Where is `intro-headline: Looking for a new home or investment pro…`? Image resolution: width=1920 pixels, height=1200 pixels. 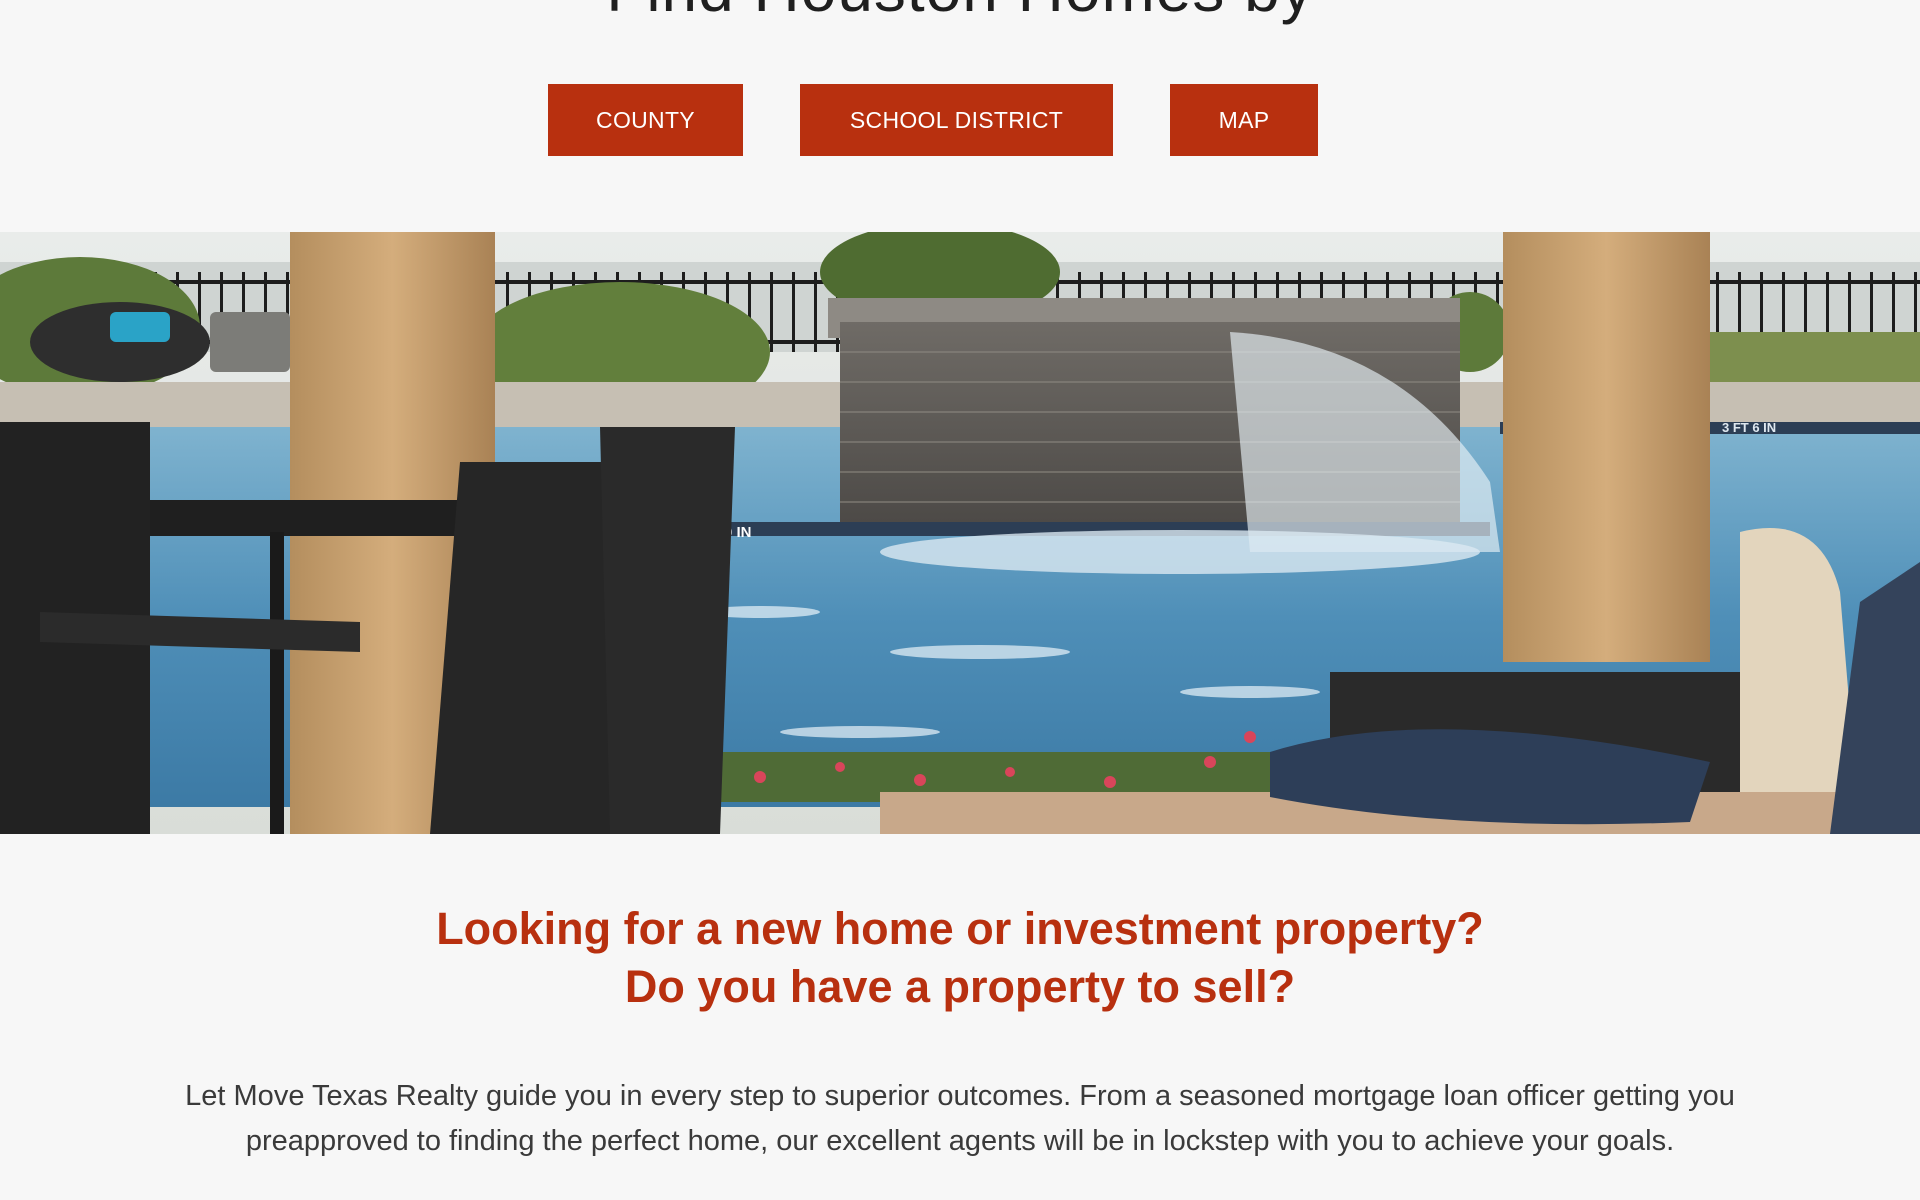
intro-headline: Looking for a new home or investment pro… is located at coordinates (960, 958).